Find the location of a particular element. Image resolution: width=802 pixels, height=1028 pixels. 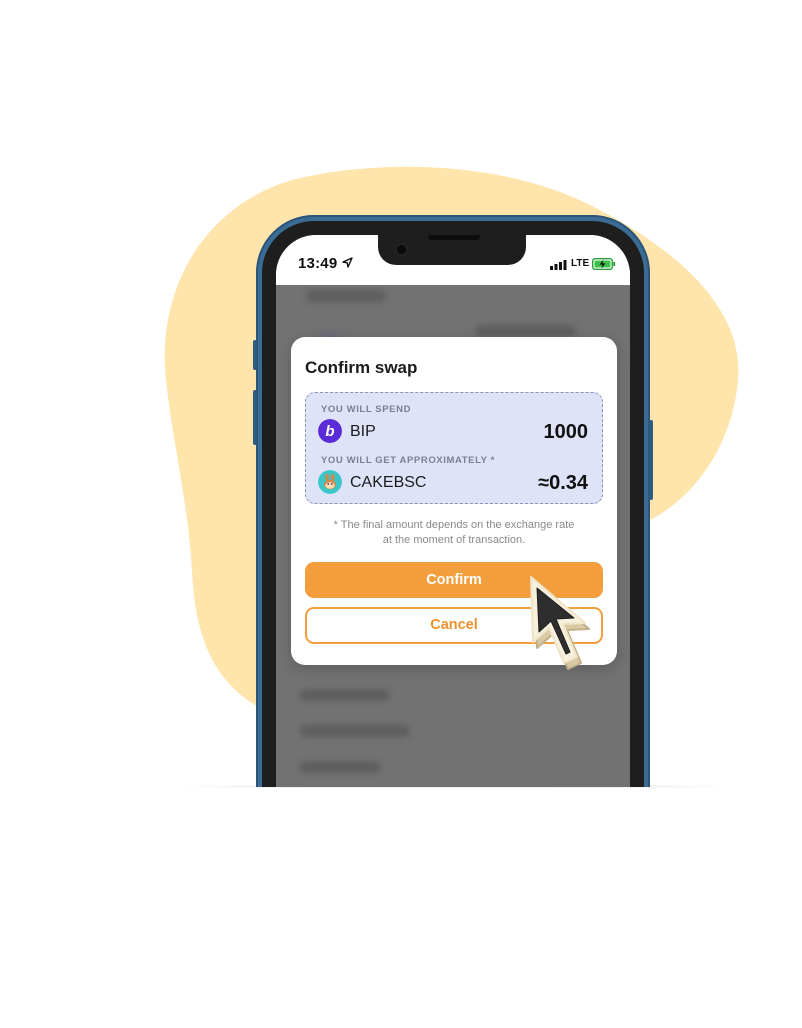

spend-coin-name: BIP is located at coordinates (363, 431).